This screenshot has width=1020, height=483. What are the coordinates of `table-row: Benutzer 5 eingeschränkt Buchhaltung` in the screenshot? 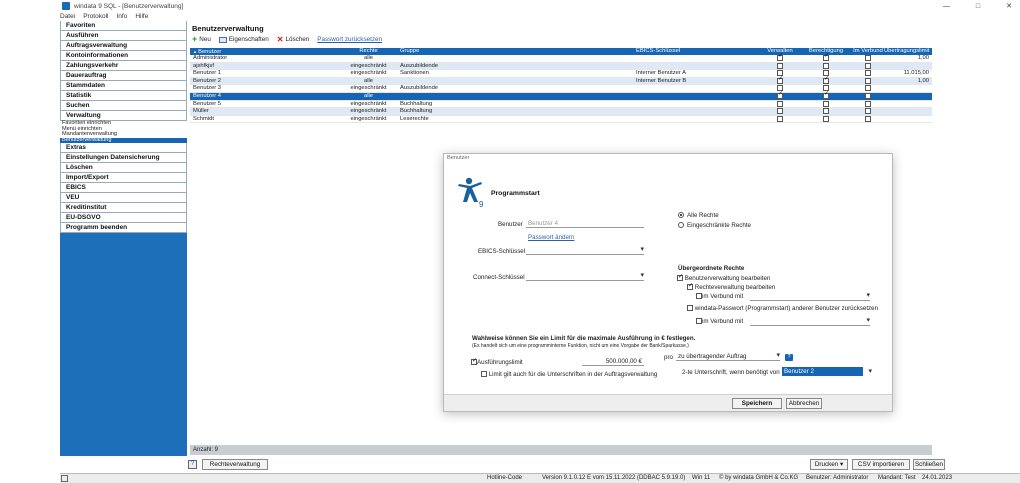 It's located at (561, 104).